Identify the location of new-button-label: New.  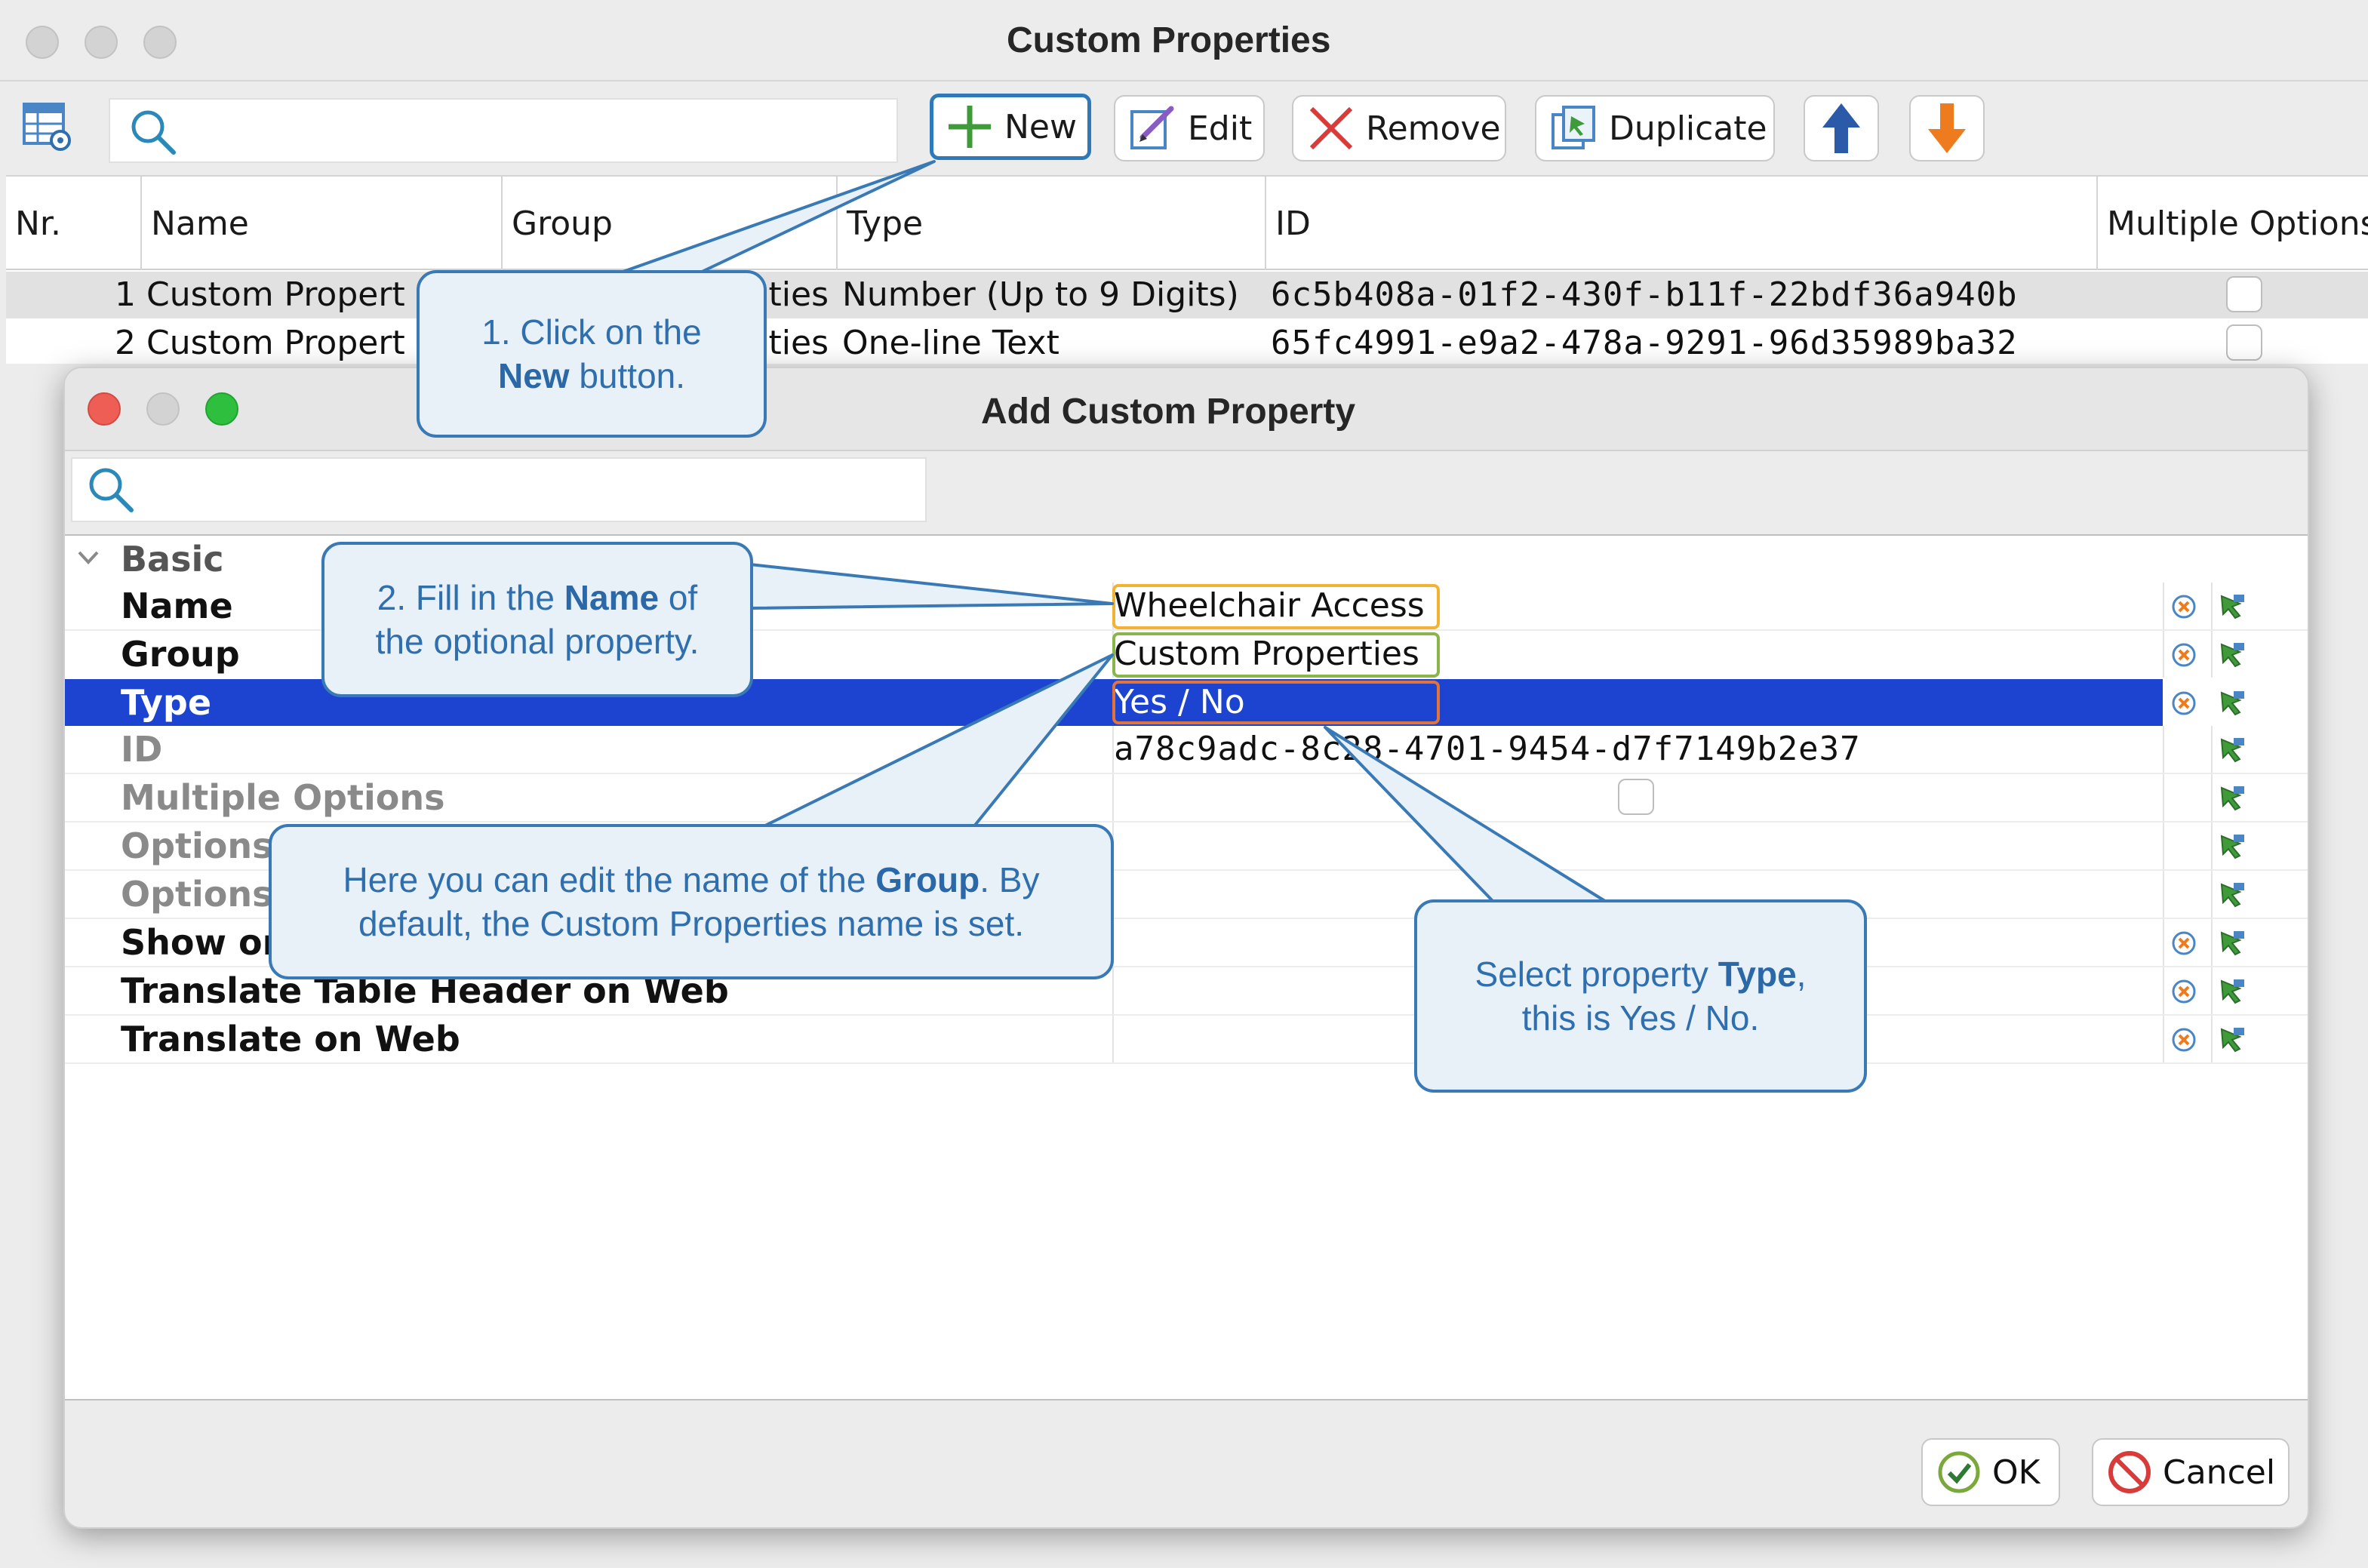
(1040, 126).